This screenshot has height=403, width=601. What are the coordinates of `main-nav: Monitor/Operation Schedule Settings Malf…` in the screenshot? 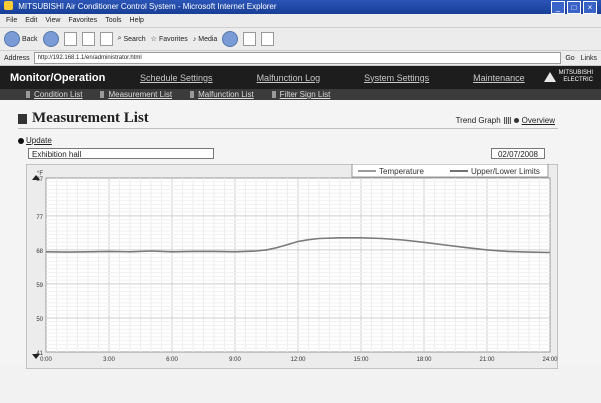 It's located at (300, 77).